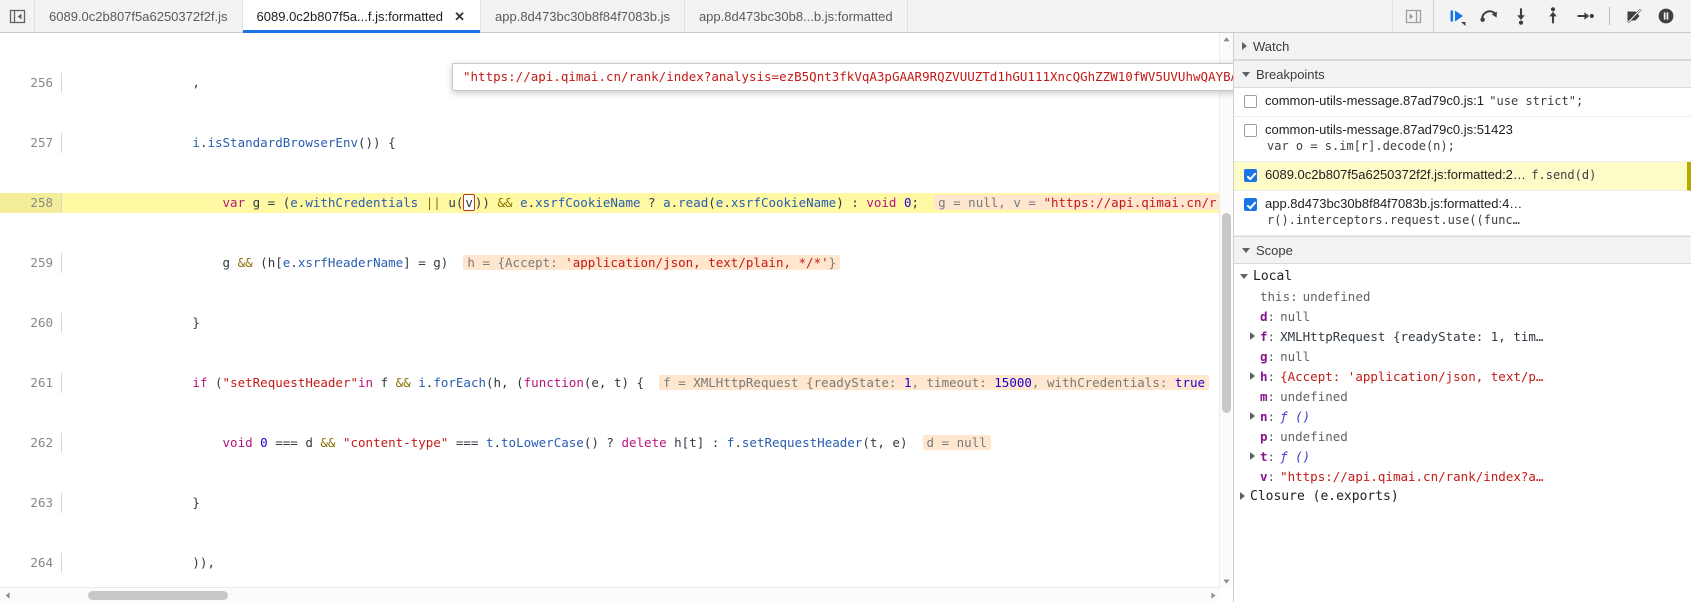 Image resolution: width=1691 pixels, height=602 pixels. Describe the element at coordinates (1226, 581) in the screenshot. I see `scroll-down-icon` at that location.